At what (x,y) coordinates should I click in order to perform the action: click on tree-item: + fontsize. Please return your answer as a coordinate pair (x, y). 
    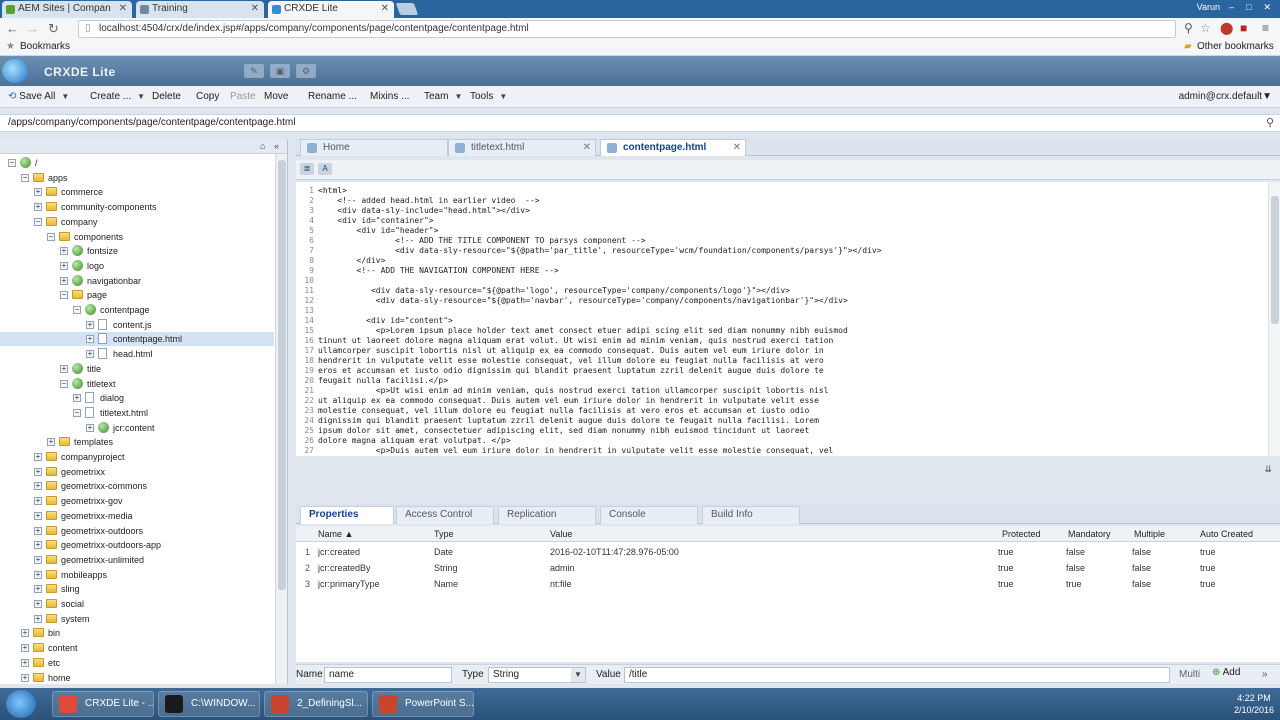
    Looking at the image, I should click on (137, 251).